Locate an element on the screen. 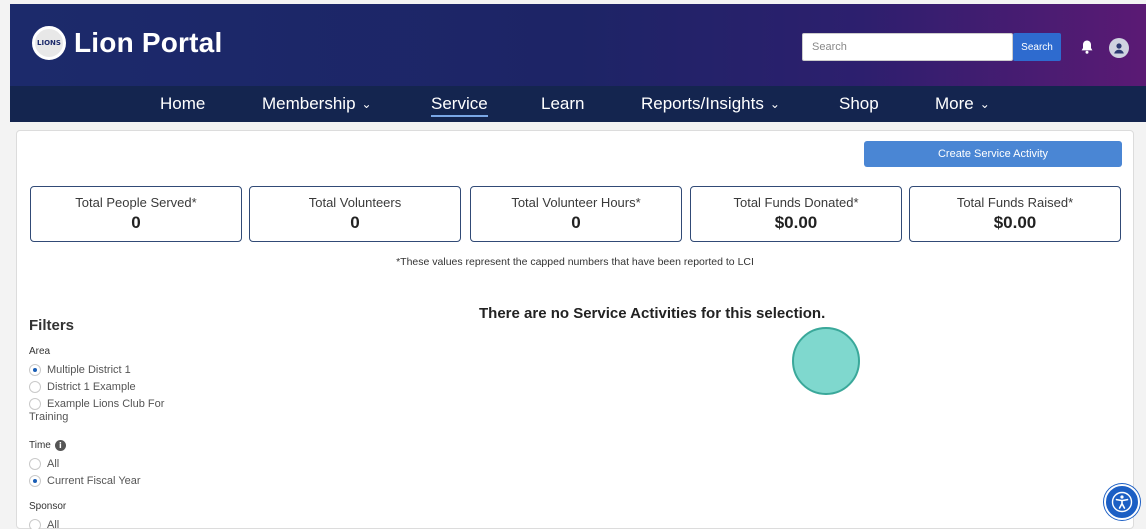 This screenshot has height=529, width=1146. info-icon: i is located at coordinates (60, 445).